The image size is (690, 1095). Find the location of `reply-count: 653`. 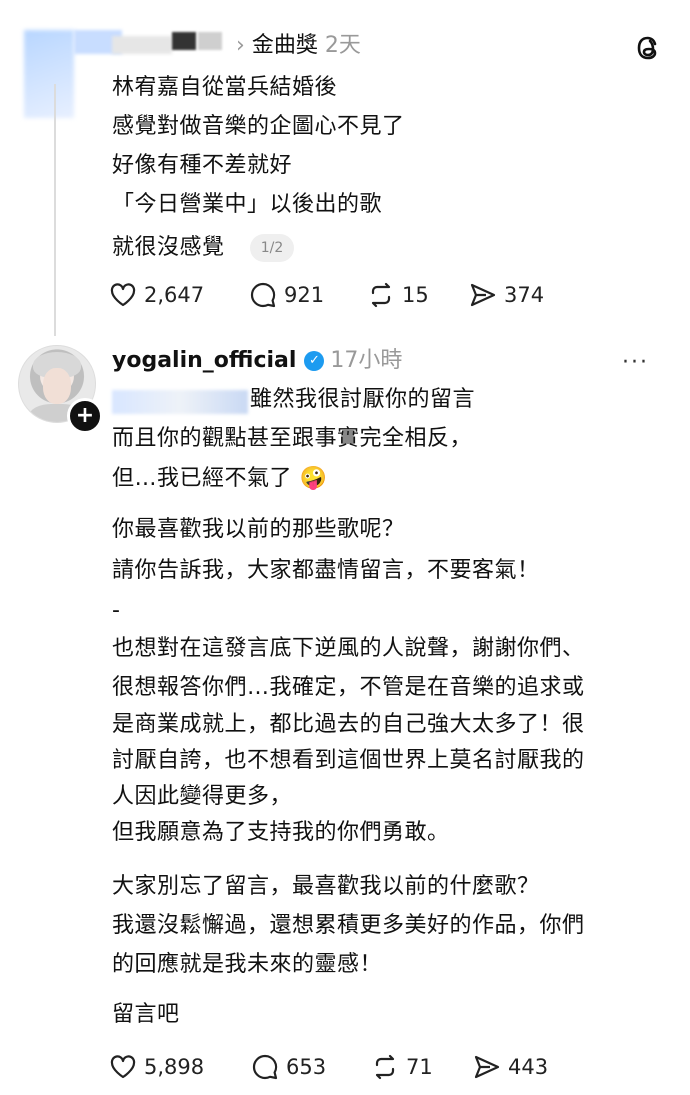

reply-count: 653 is located at coordinates (306, 1067).